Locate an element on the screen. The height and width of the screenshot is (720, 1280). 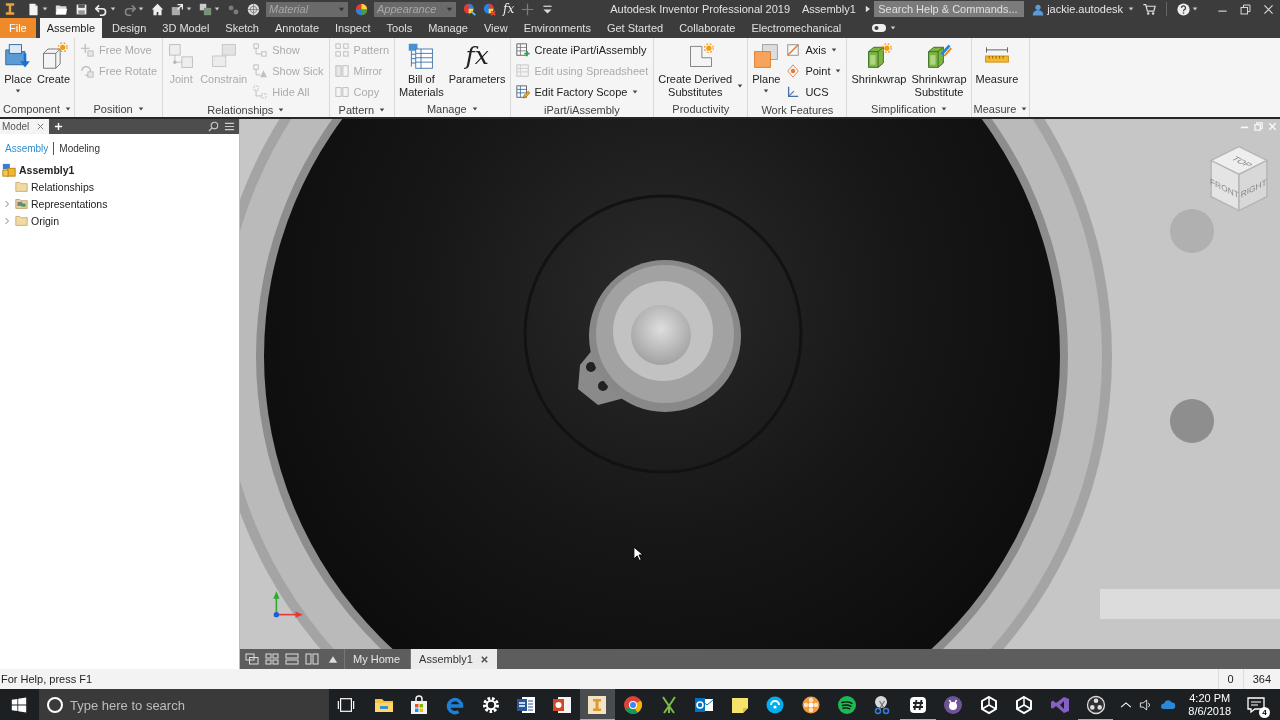
home-icon is located at coordinates (157, 9).